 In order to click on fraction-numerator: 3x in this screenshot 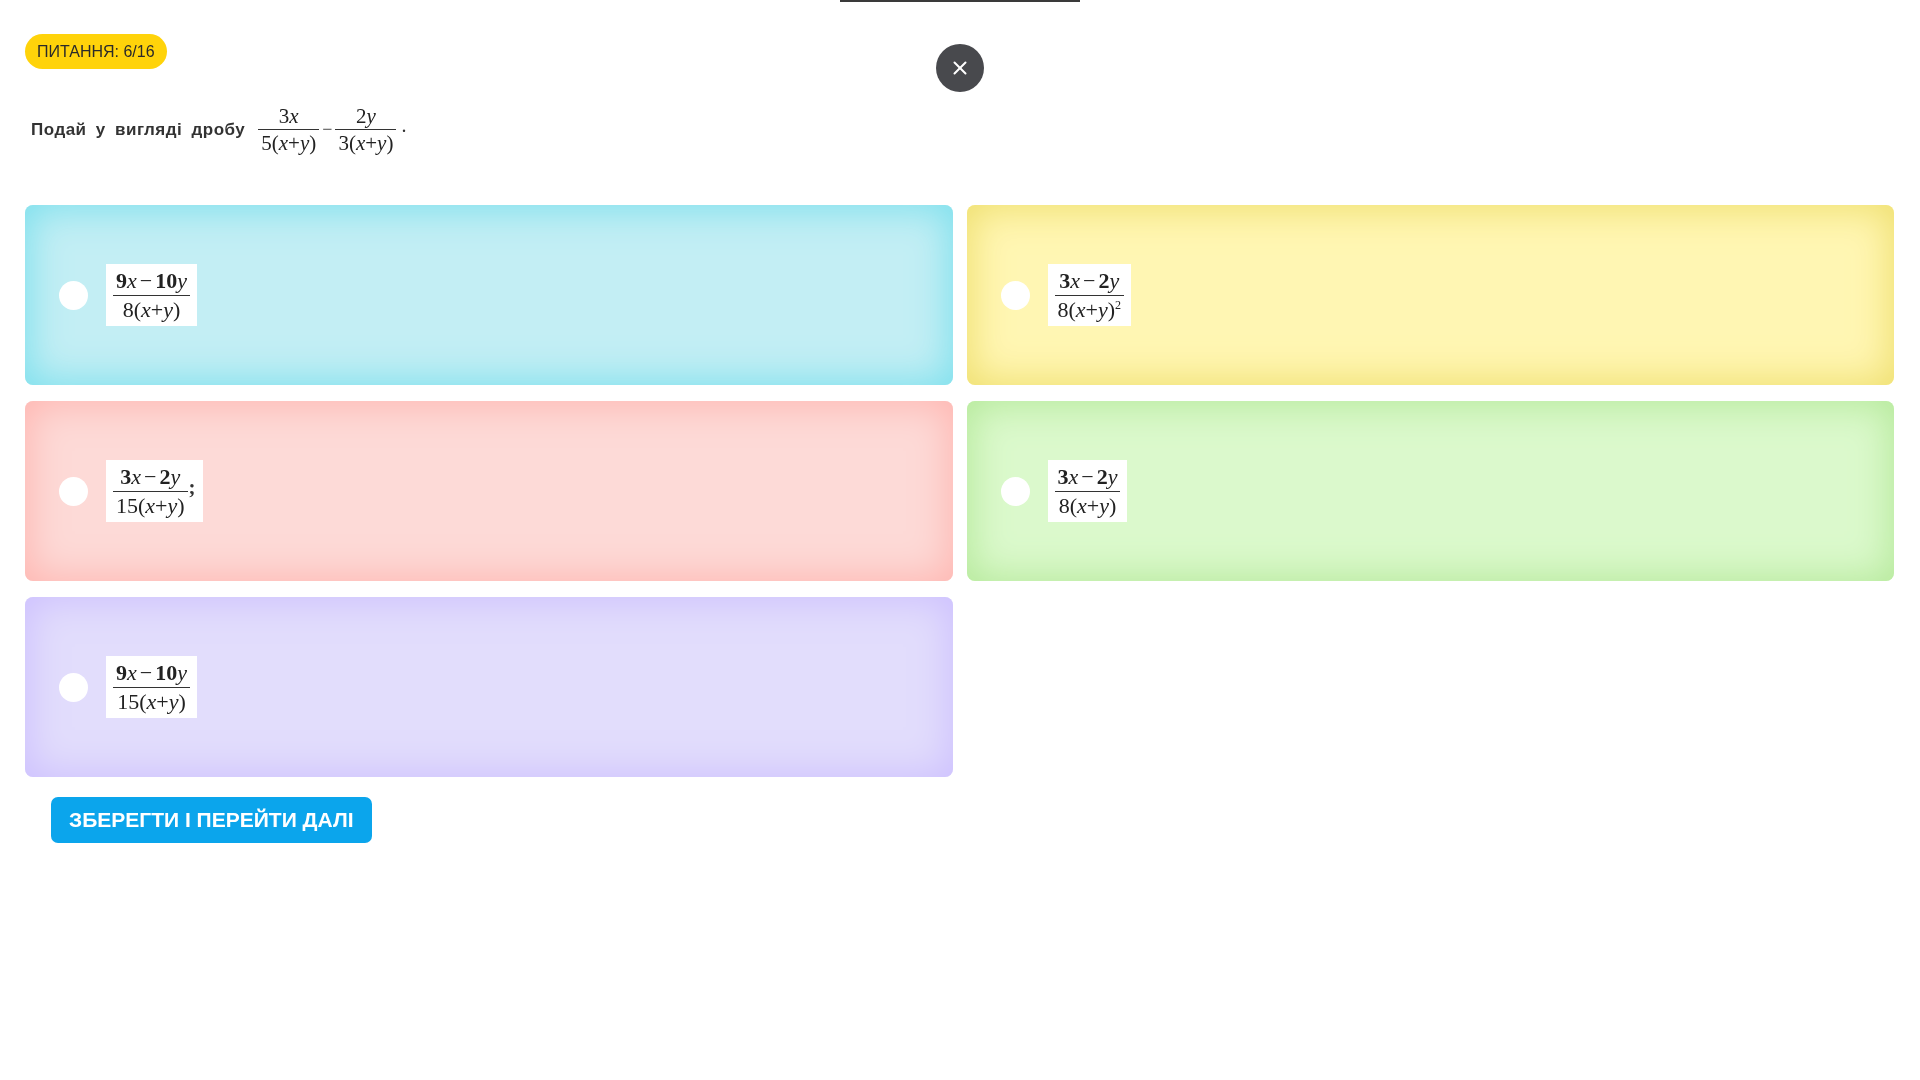, I will do `click(289, 117)`.